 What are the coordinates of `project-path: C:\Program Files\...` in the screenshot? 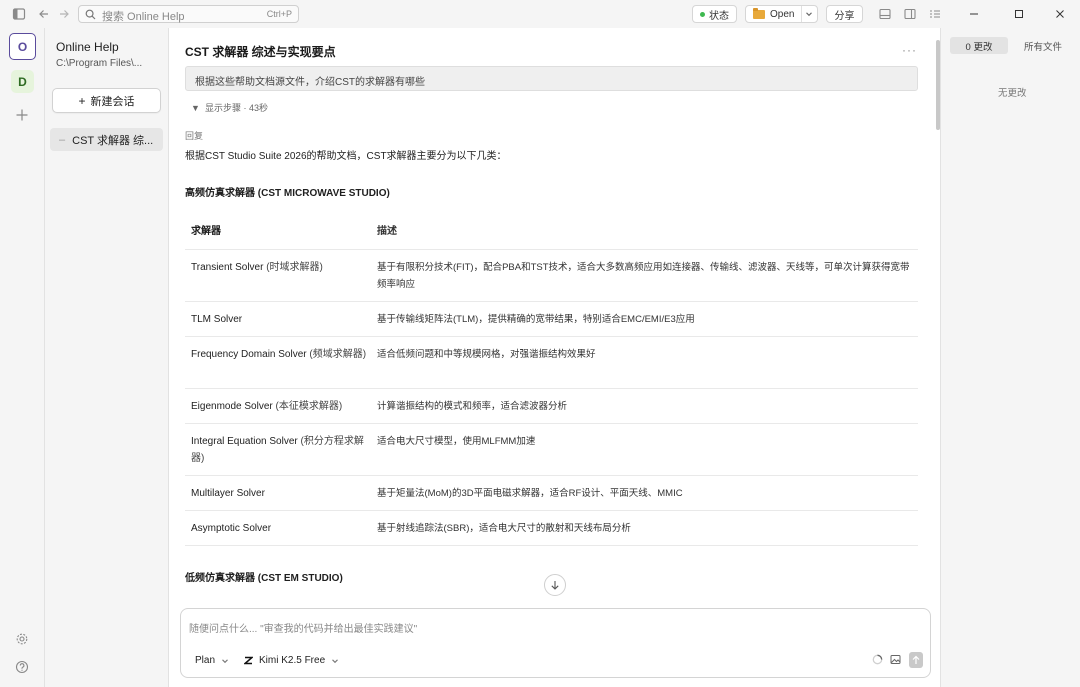 It's located at (99, 63).